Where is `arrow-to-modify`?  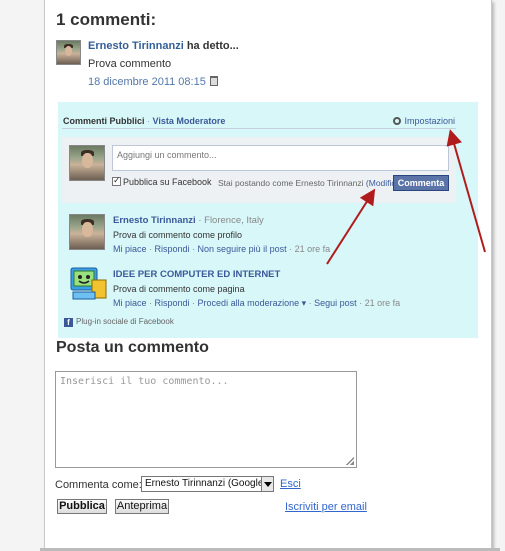
arrow-to-modify is located at coordinates (351, 226).